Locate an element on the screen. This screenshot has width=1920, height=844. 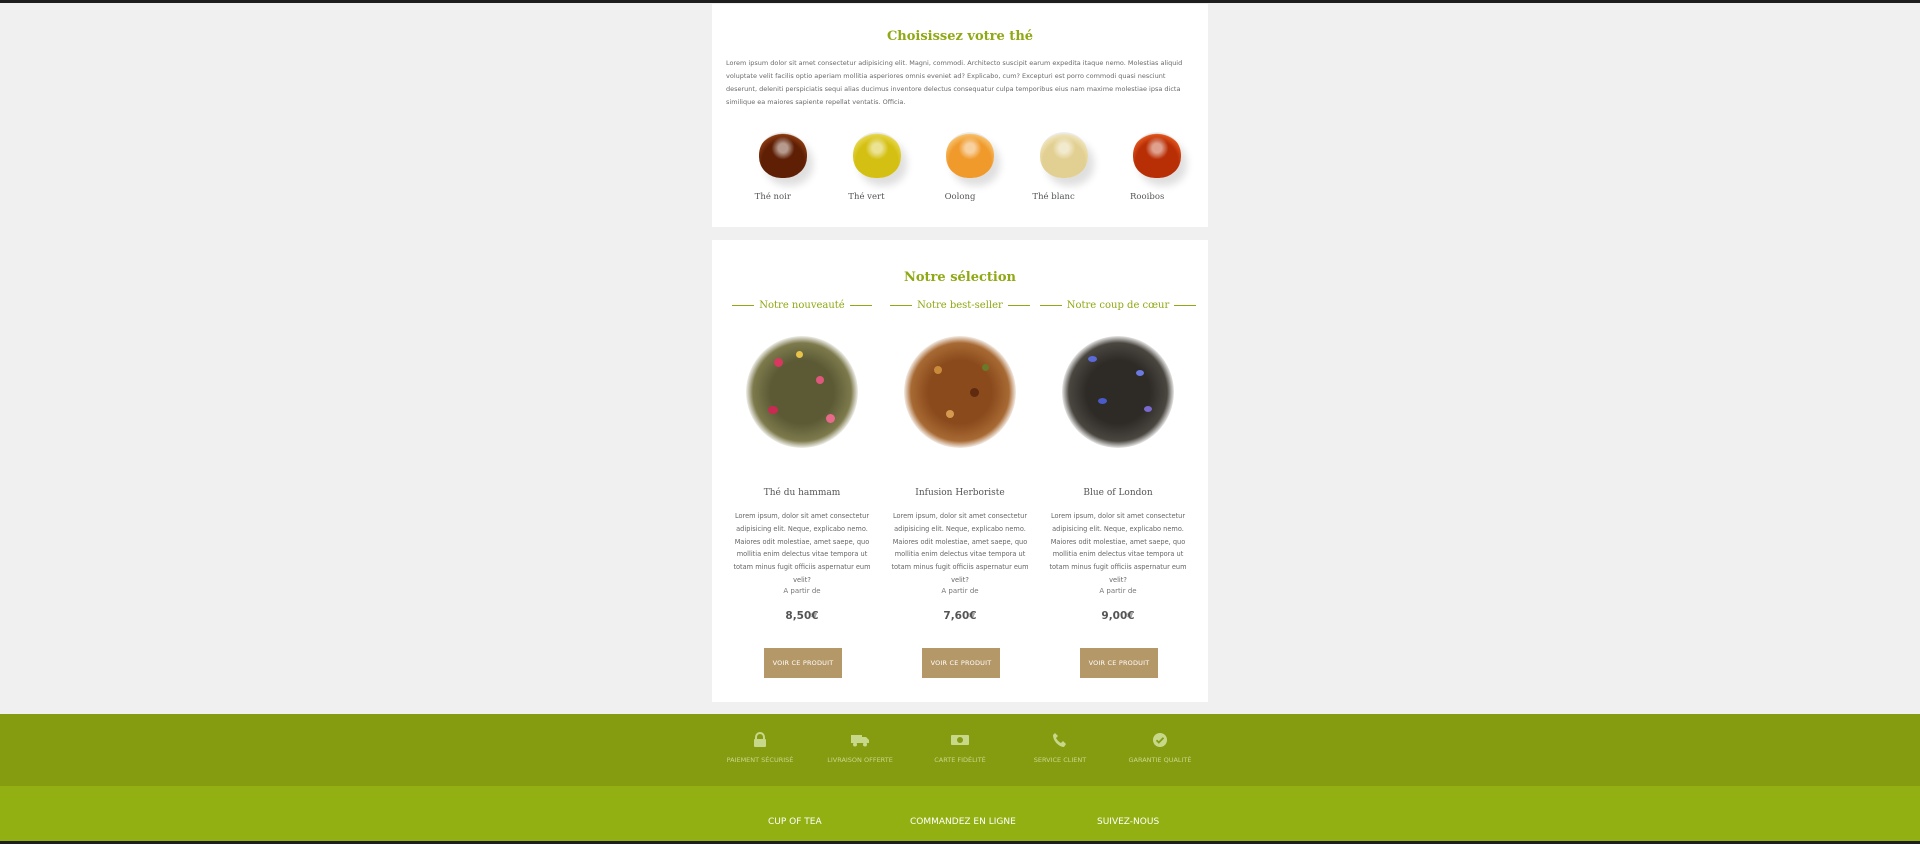
footer-link-cup-of-tea: CUP OF TEA is located at coordinates (795, 822).